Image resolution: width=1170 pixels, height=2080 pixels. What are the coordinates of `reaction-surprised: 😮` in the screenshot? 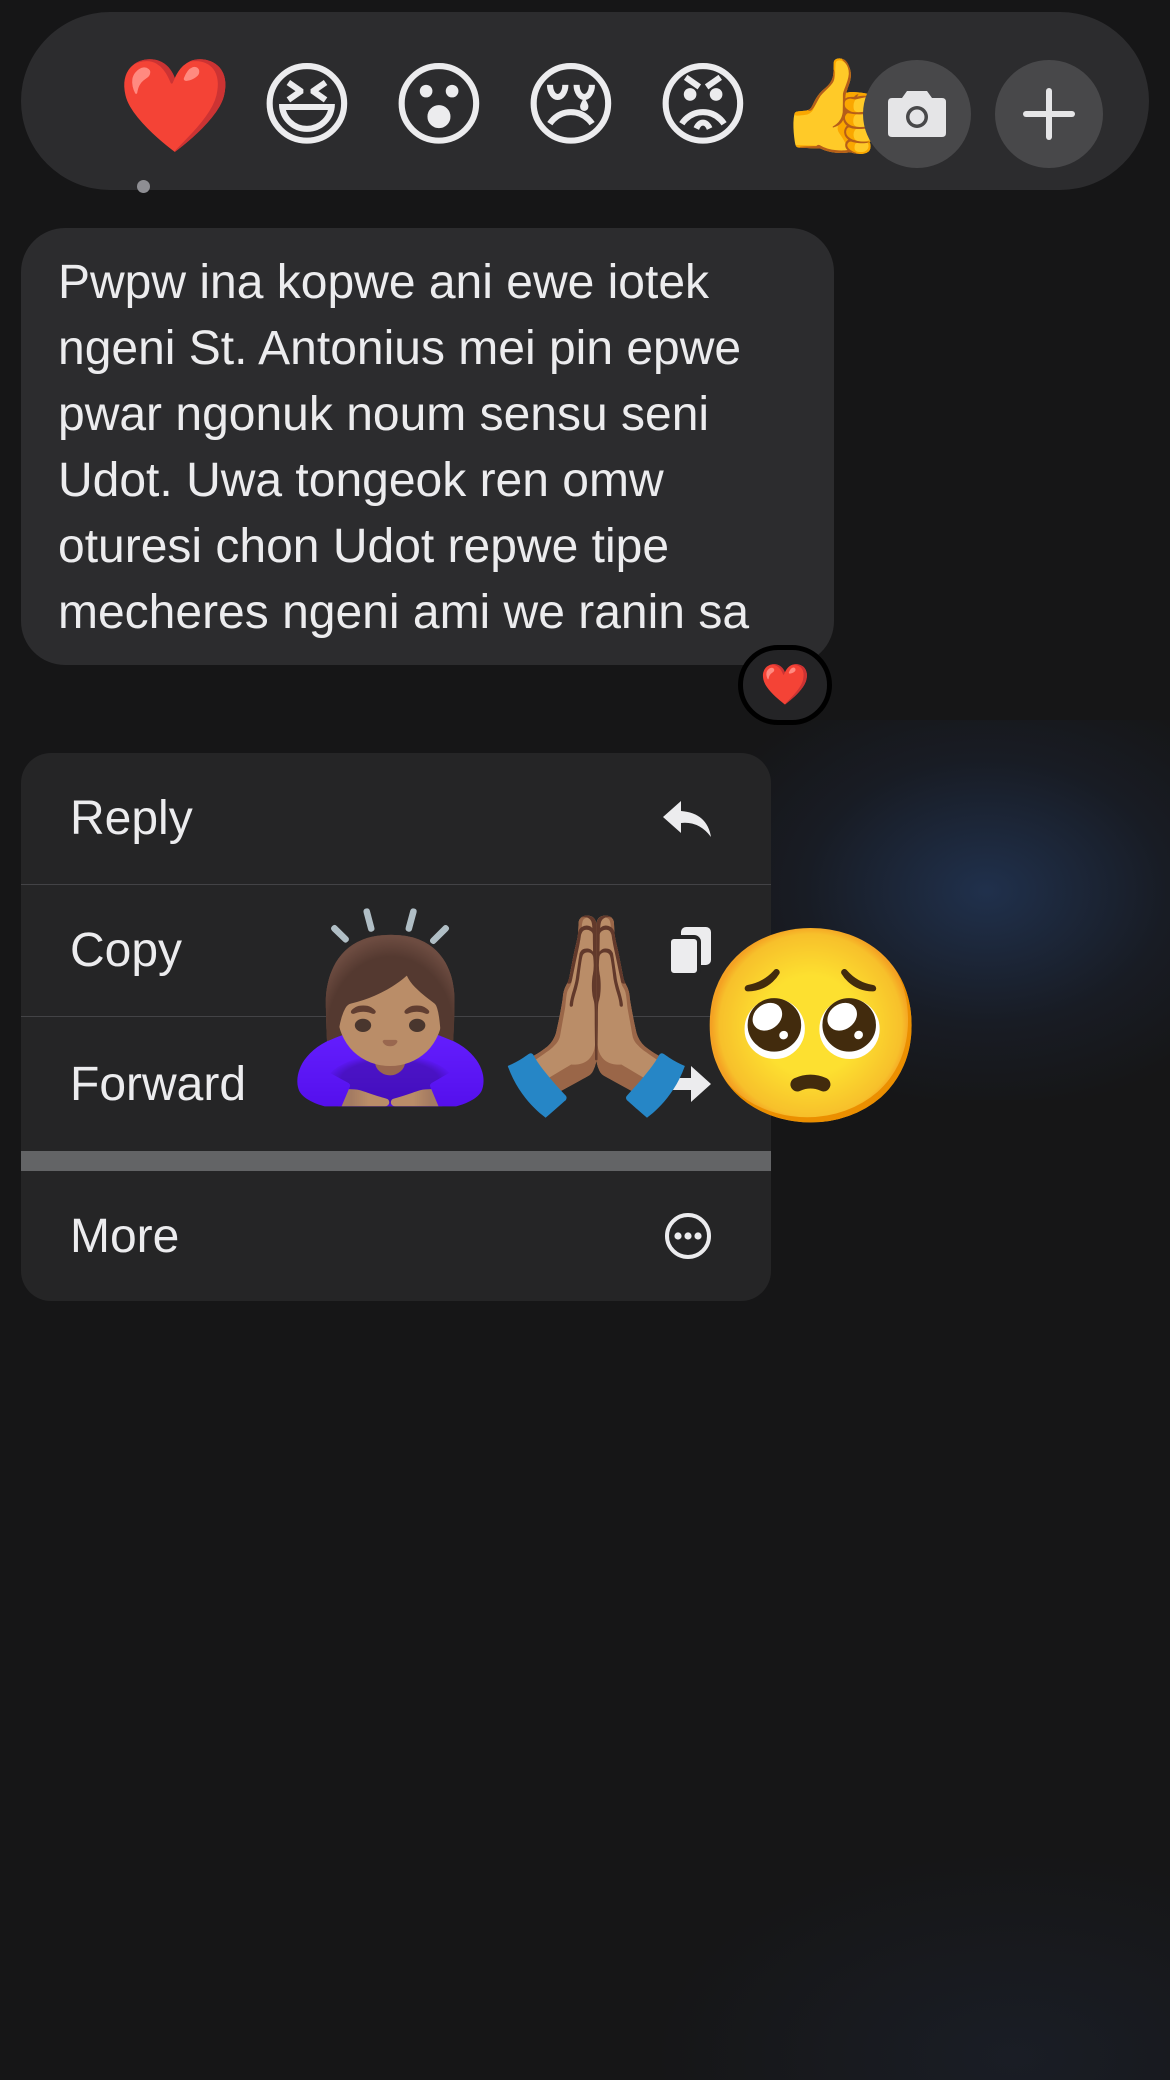 It's located at (439, 106).